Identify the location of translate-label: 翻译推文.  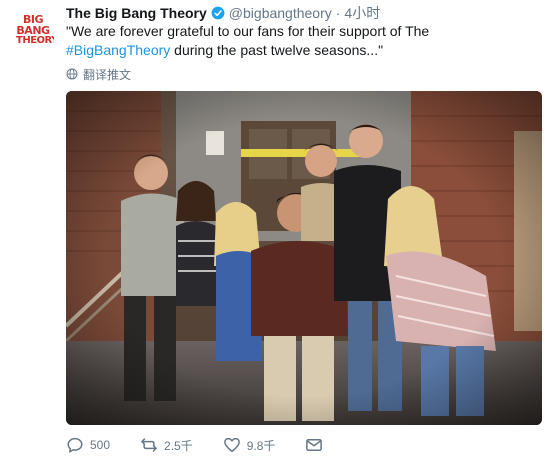
(107, 74).